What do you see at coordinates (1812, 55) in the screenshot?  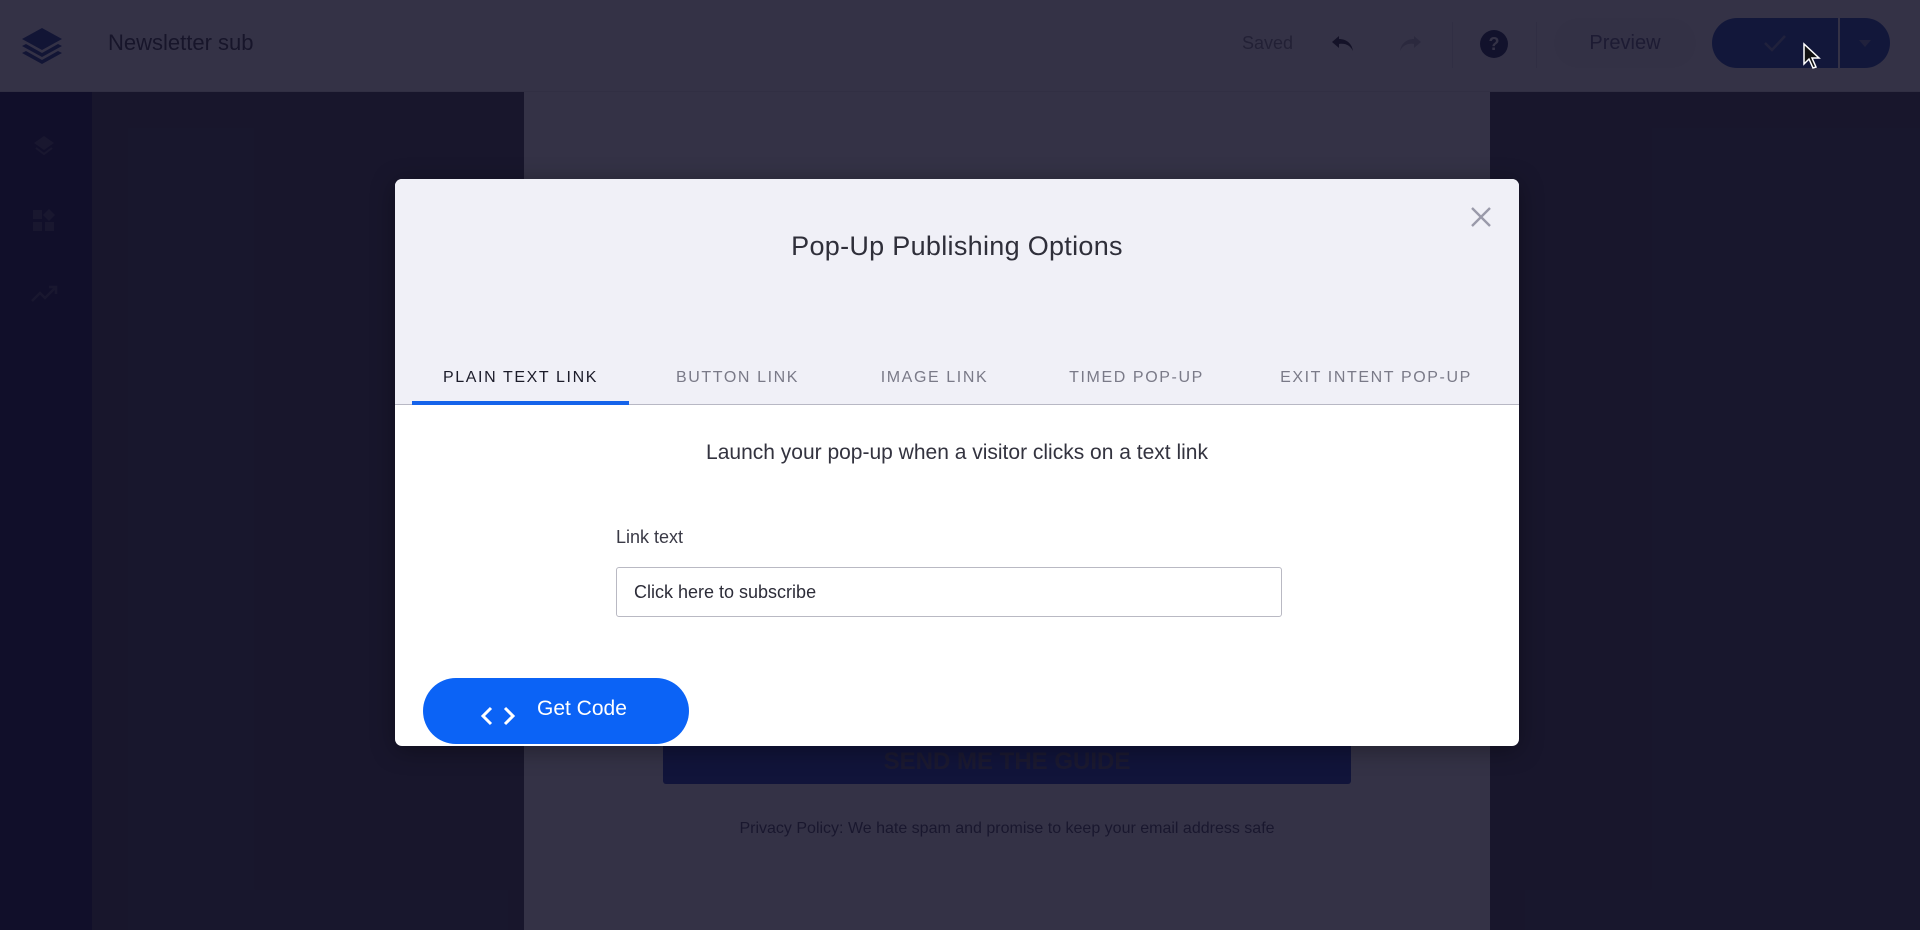 I see `mouse-cursor-icon` at bounding box center [1812, 55].